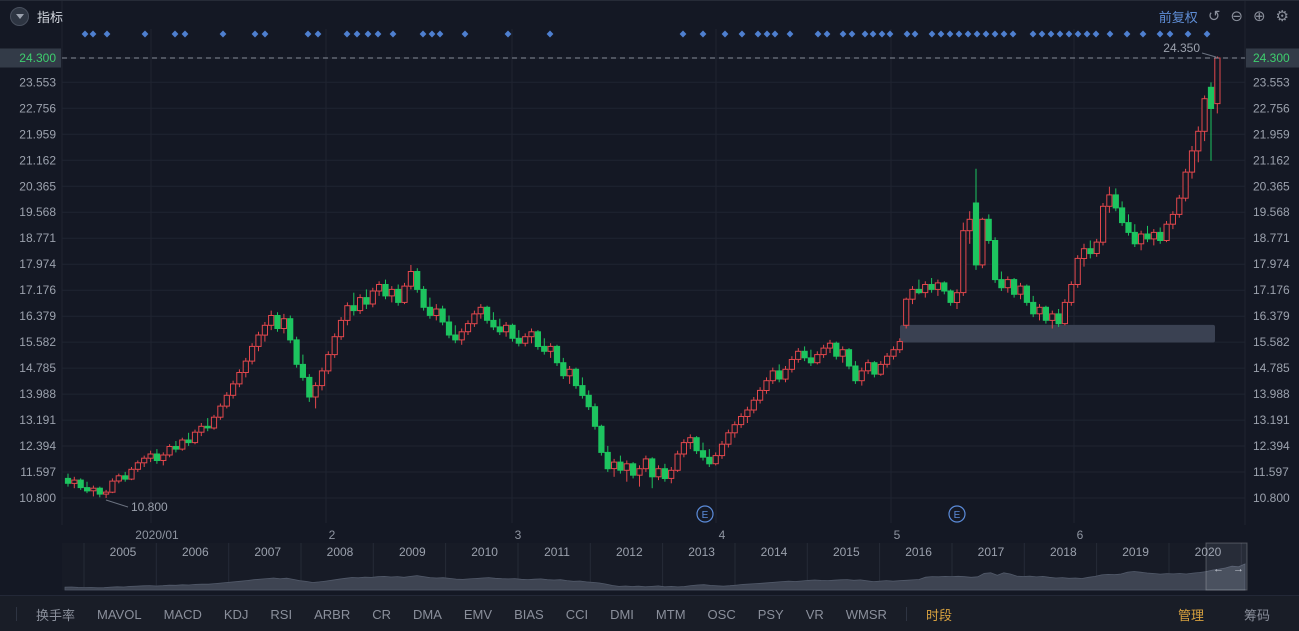 This screenshot has height=631, width=1299. What do you see at coordinates (722, 614) in the screenshot?
I see `indicator-tab-osc: OSC` at bounding box center [722, 614].